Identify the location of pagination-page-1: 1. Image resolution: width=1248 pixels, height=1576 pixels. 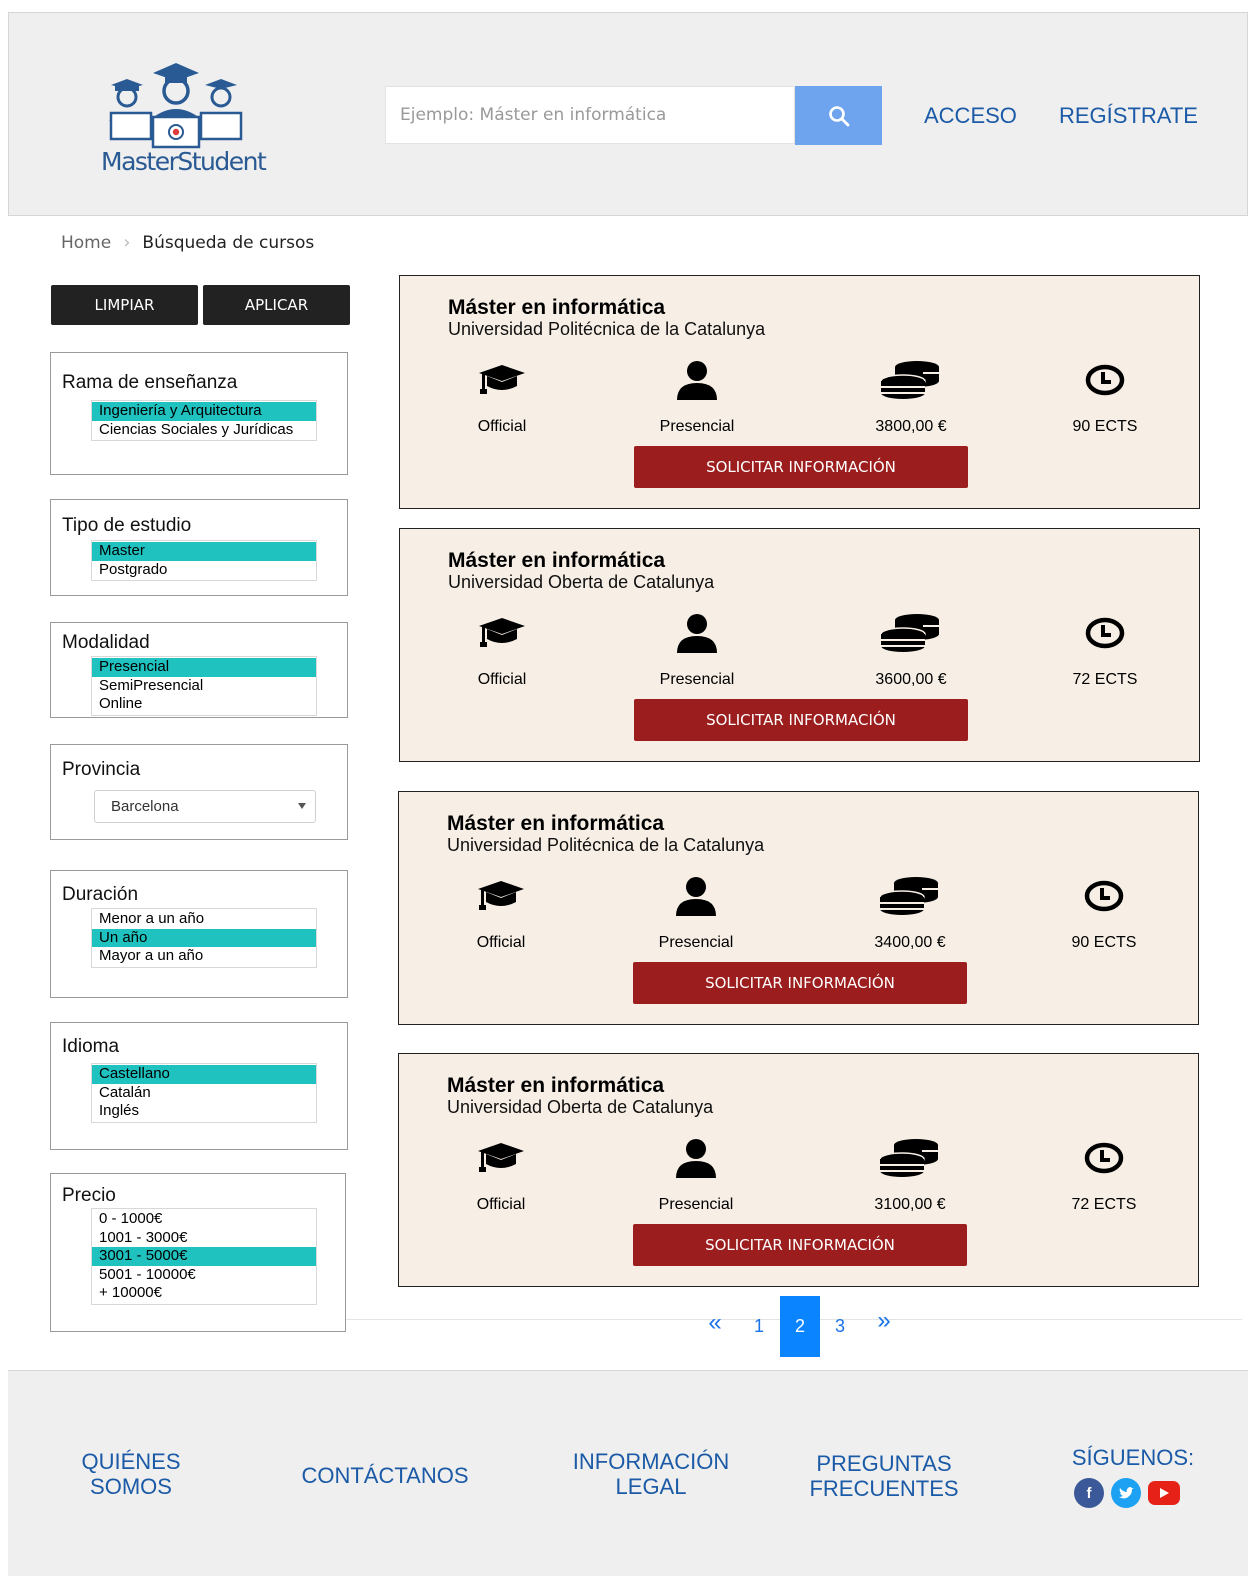
(759, 1326).